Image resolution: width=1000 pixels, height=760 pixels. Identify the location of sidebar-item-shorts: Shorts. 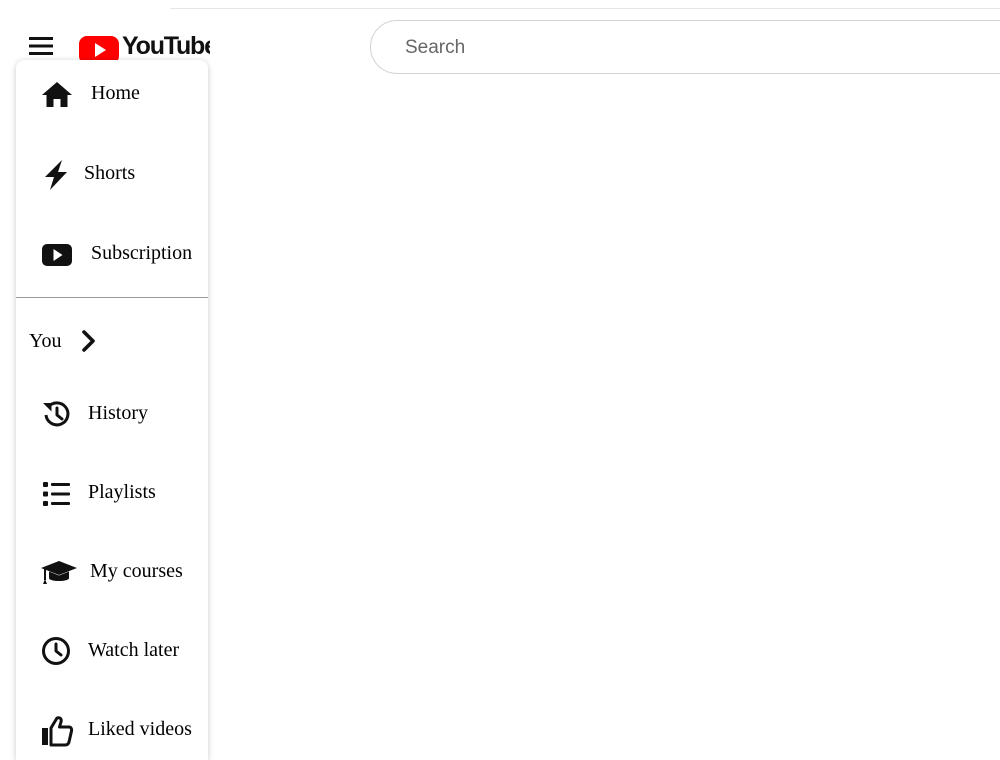
(112, 180).